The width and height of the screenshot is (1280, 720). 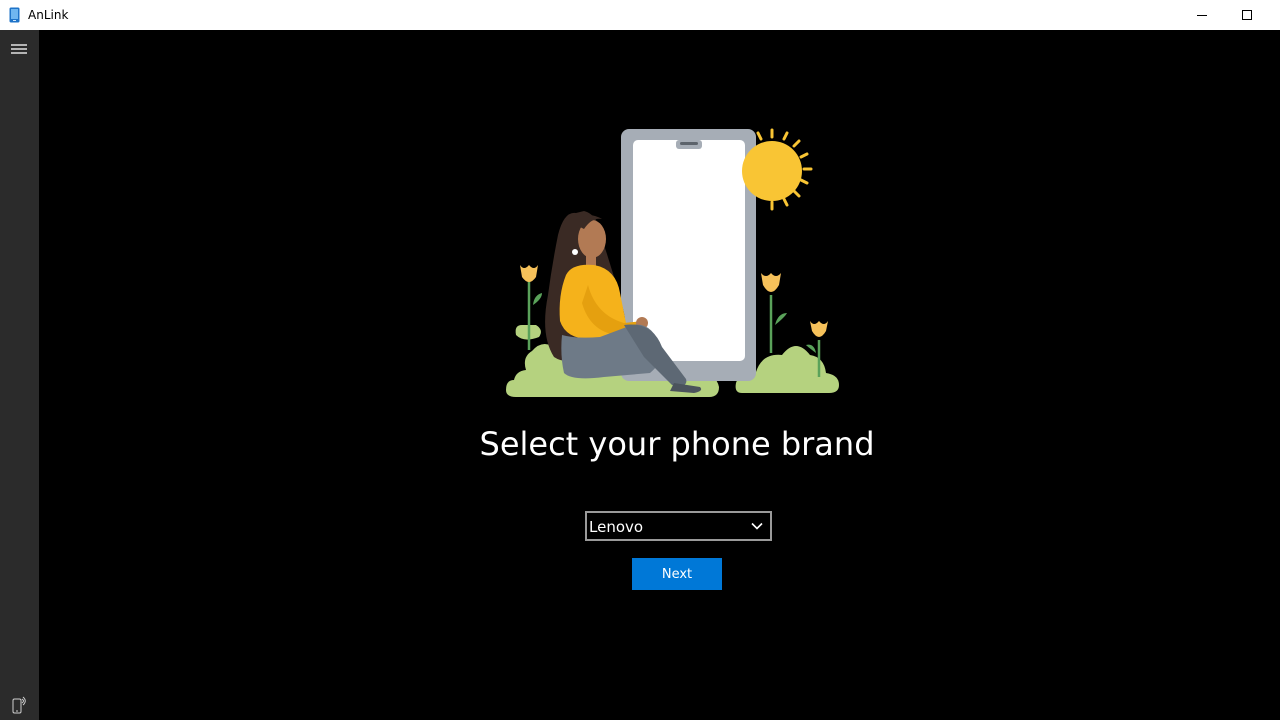 I want to click on page-heading: Select your phone brand, so click(x=677, y=444).